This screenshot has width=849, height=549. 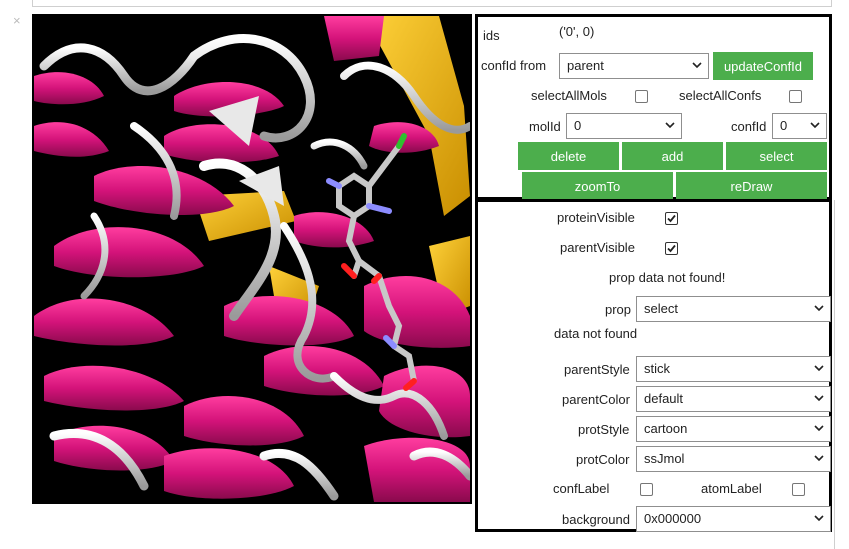 I want to click on redraw-button: reDraw, so click(x=751, y=186).